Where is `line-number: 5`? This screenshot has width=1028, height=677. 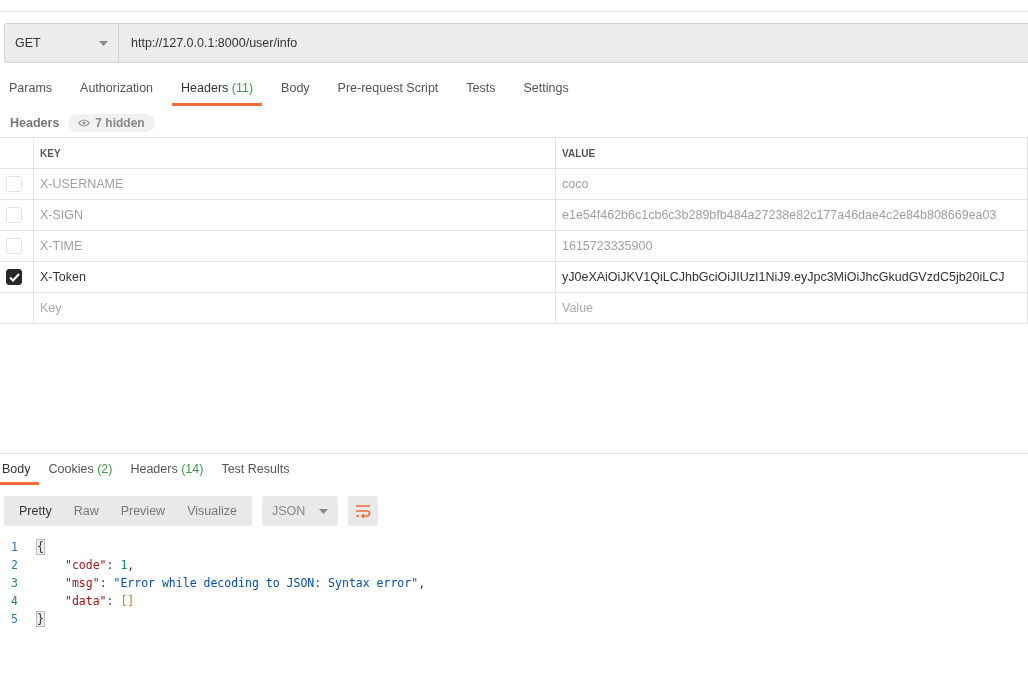
line-number: 5 is located at coordinates (14, 619).